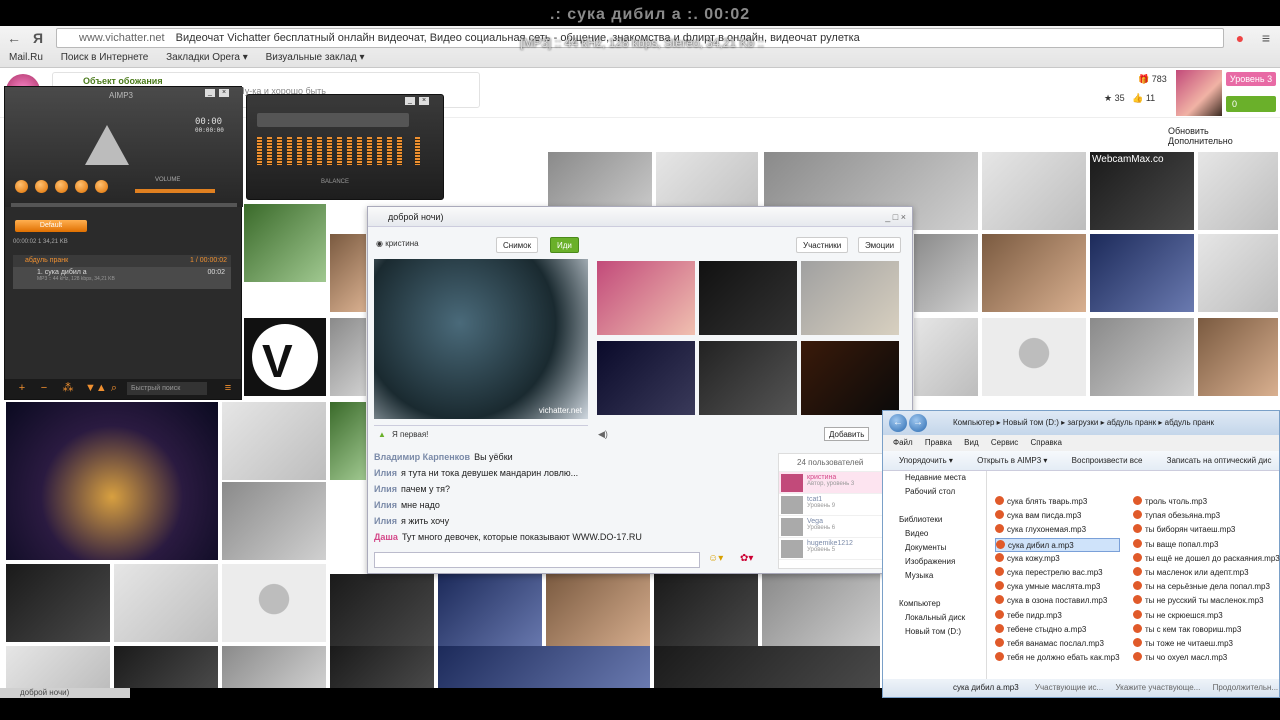  What do you see at coordinates (122, 261) in the screenshot?
I see `playlist-group: абдуль пранк 1 / 00:00:02` at bounding box center [122, 261].